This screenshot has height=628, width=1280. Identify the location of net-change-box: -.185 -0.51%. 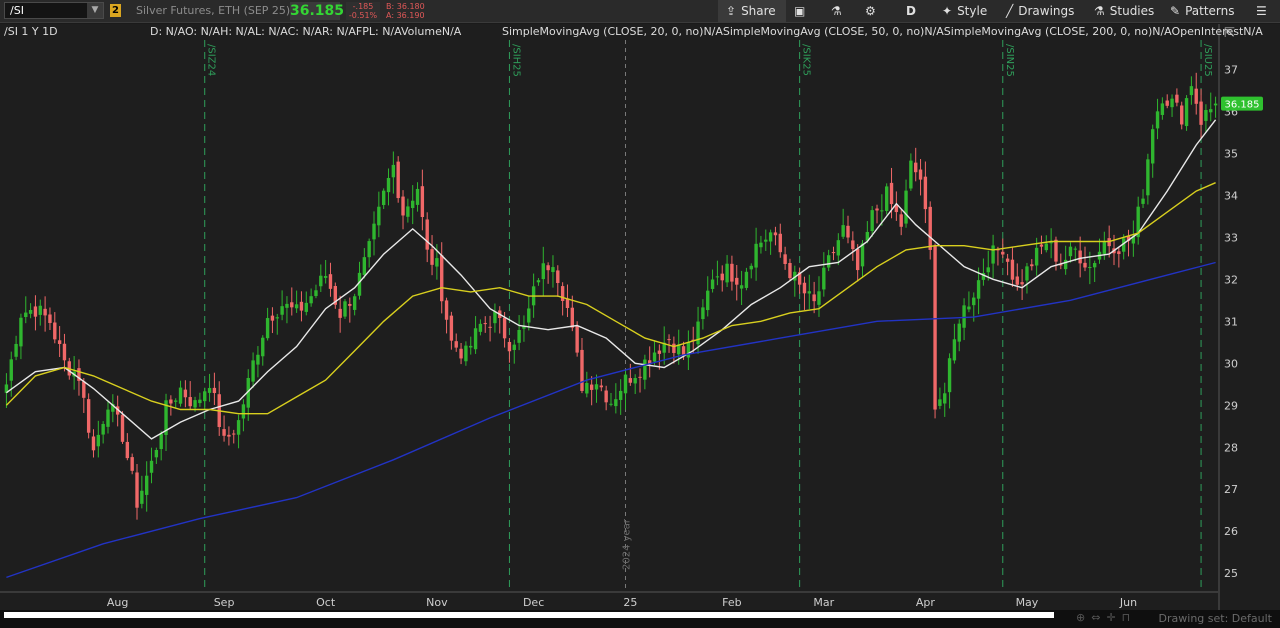
(363, 11).